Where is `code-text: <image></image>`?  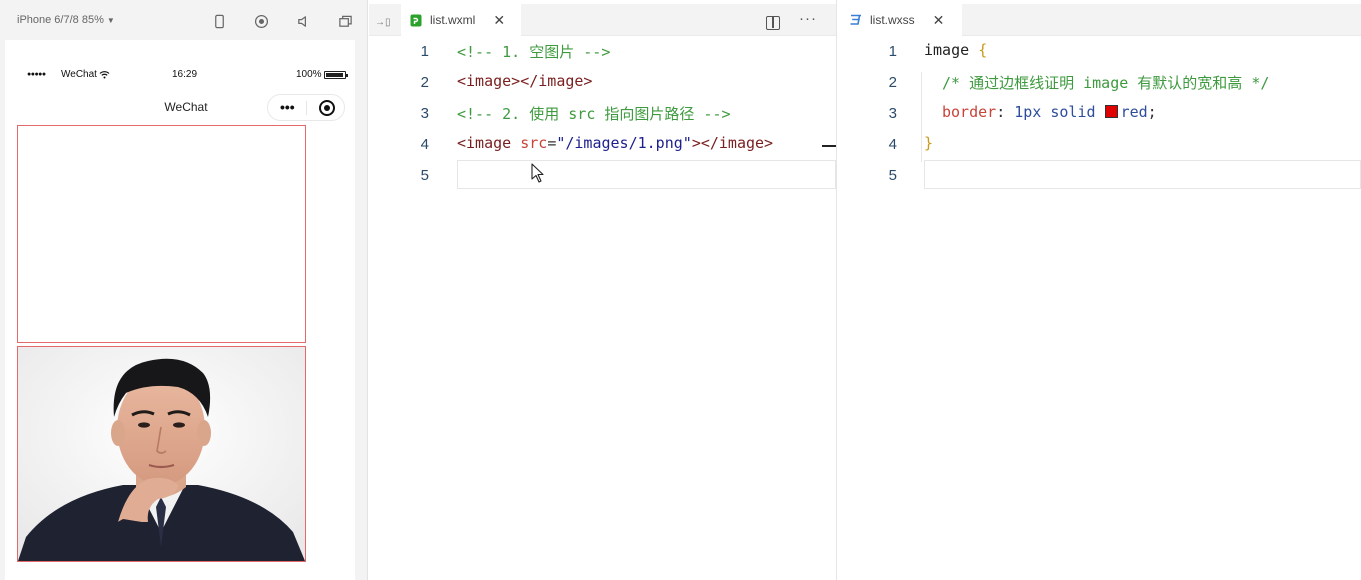 code-text: <image></image> is located at coordinates (524, 81).